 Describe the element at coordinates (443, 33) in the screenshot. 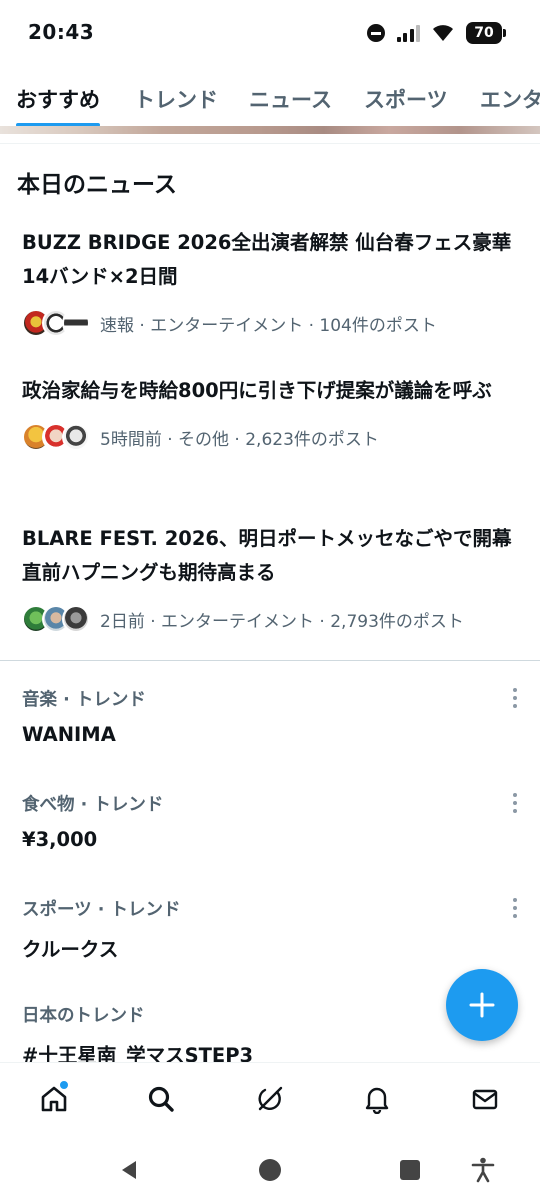

I see `wifi-icon` at that location.